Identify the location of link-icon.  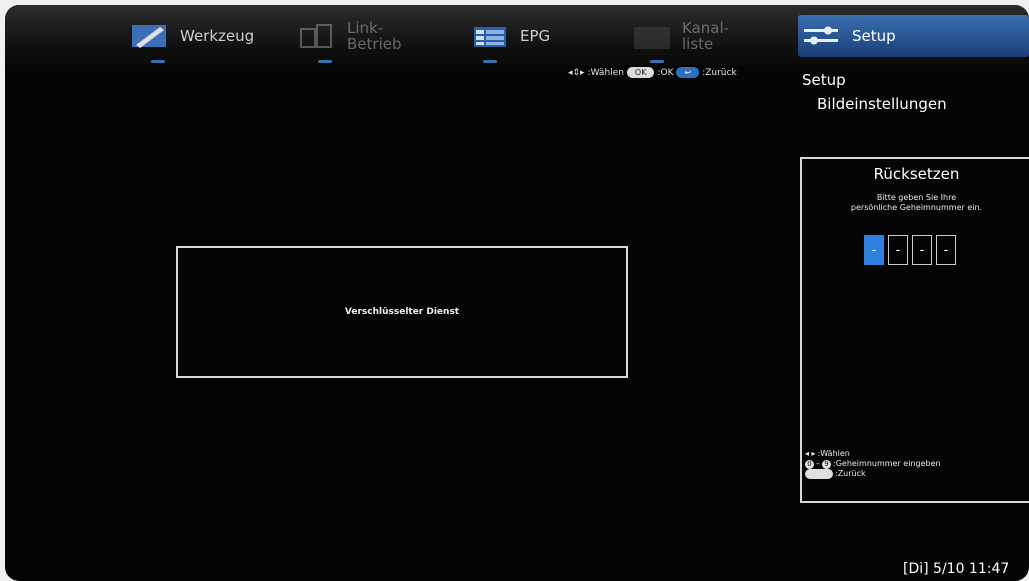
(317, 36).